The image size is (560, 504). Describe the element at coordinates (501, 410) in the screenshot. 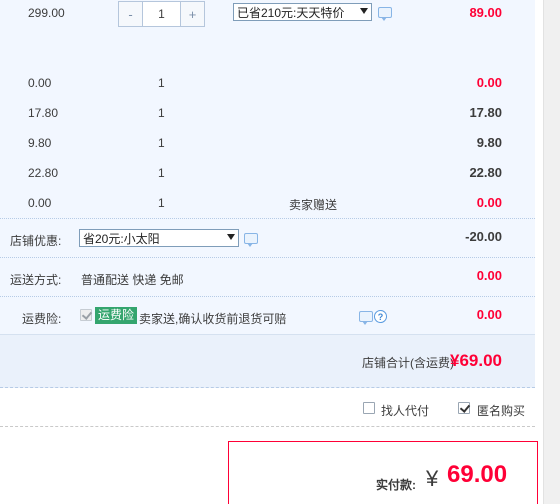

I see `anonymous-label: 匿名购买` at that location.